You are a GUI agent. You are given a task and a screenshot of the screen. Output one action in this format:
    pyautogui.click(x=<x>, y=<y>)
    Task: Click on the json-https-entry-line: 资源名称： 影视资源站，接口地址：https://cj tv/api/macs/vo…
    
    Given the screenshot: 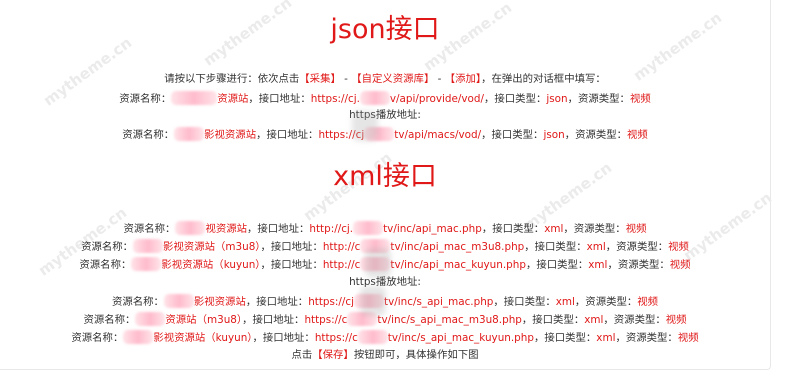 What is the action you would take?
    pyautogui.click(x=385, y=134)
    